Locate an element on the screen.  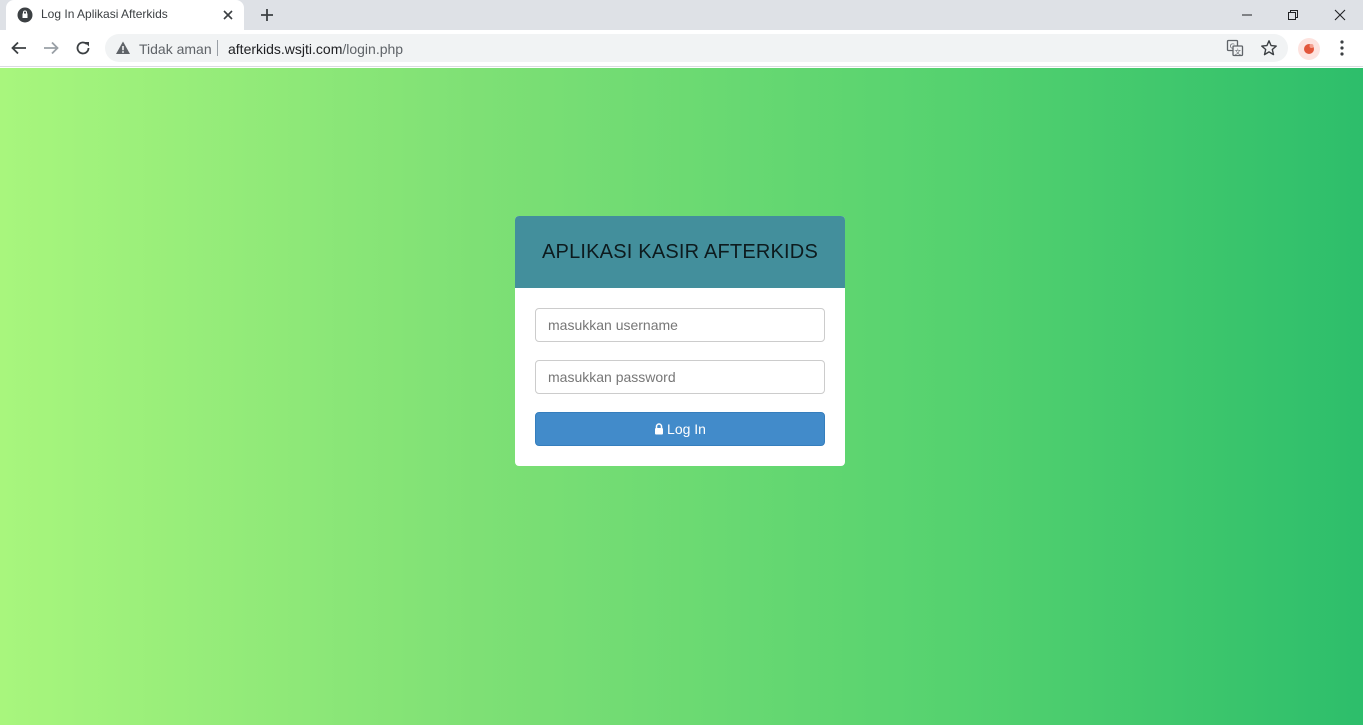
browser-tab-active: Log In Aplikasi Afterkids is located at coordinates (125, 15).